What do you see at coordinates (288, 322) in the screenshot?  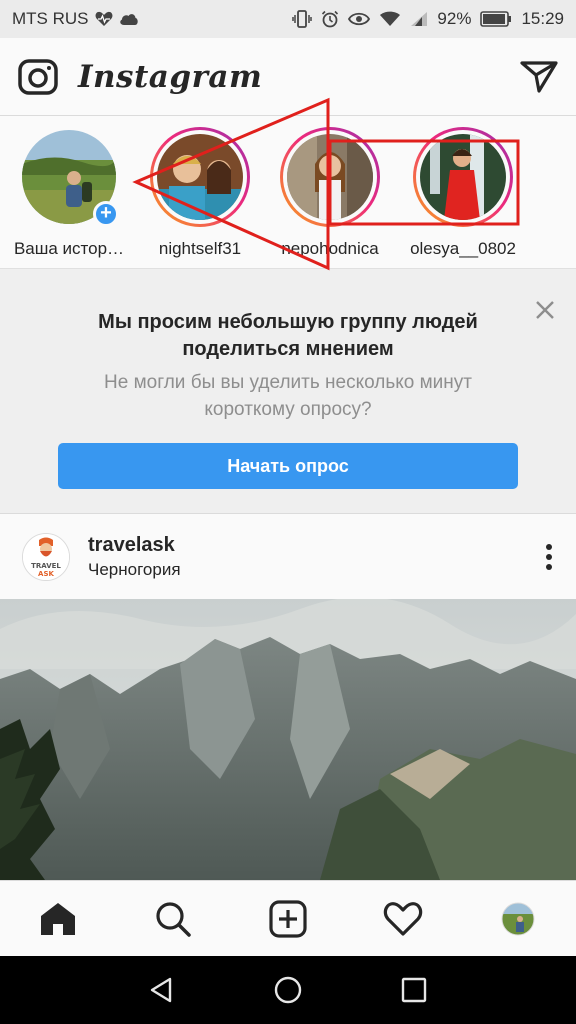 I see `survey-title-line: Мы просим небольшую группу людей` at bounding box center [288, 322].